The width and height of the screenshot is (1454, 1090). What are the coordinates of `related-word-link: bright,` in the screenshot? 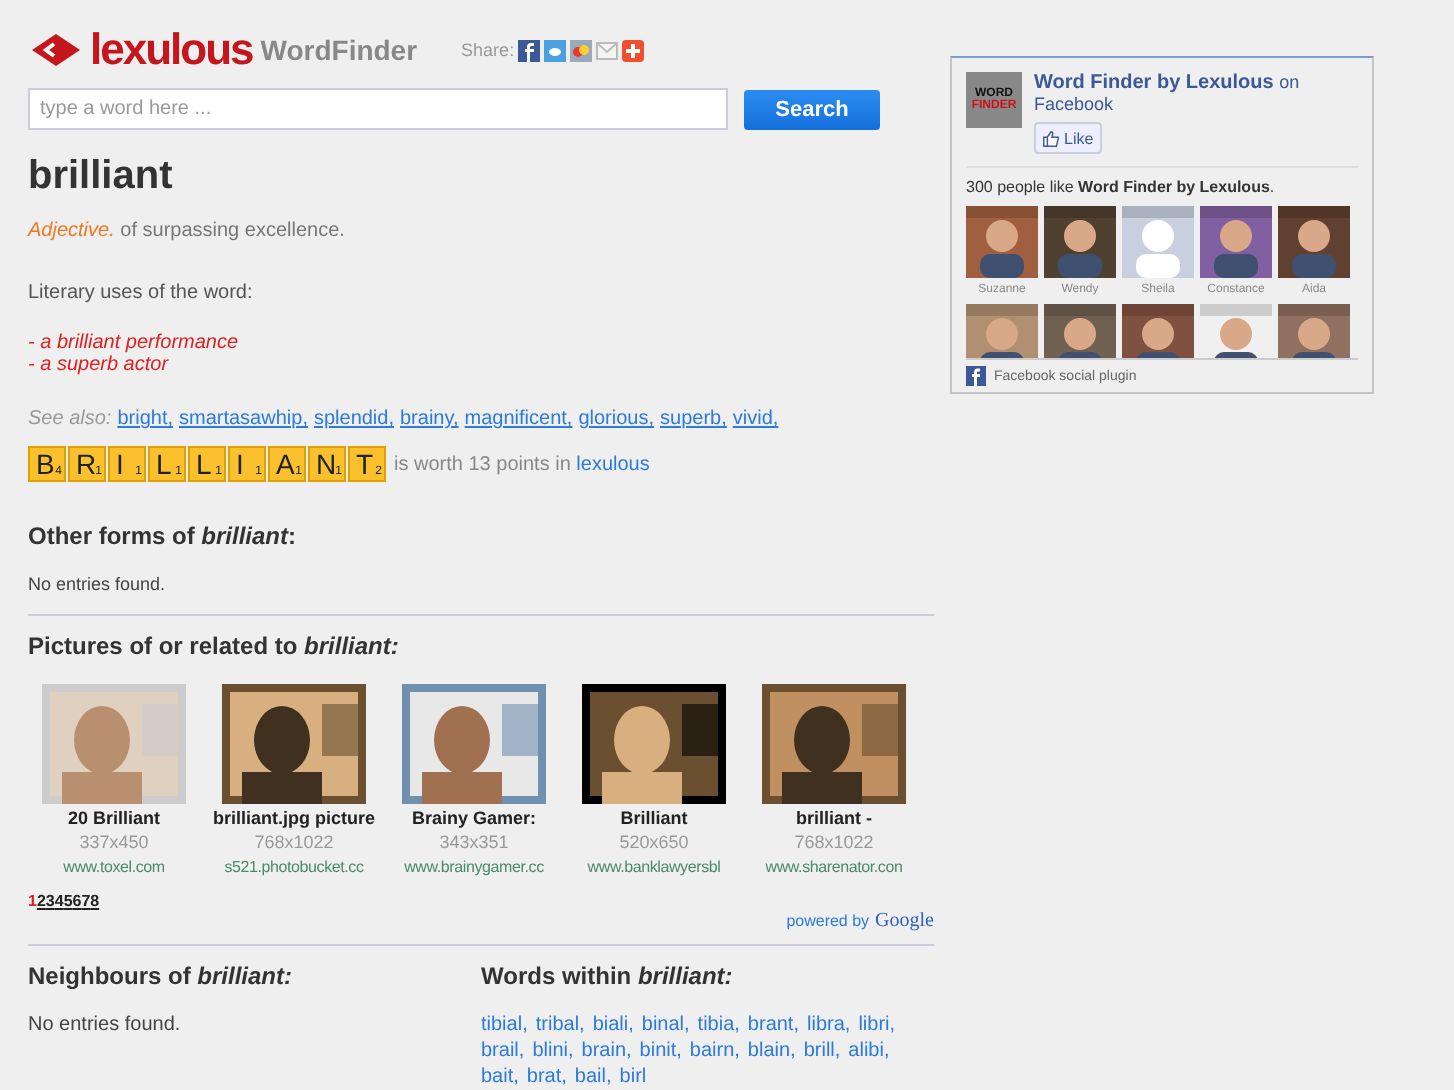 It's located at (145, 419).